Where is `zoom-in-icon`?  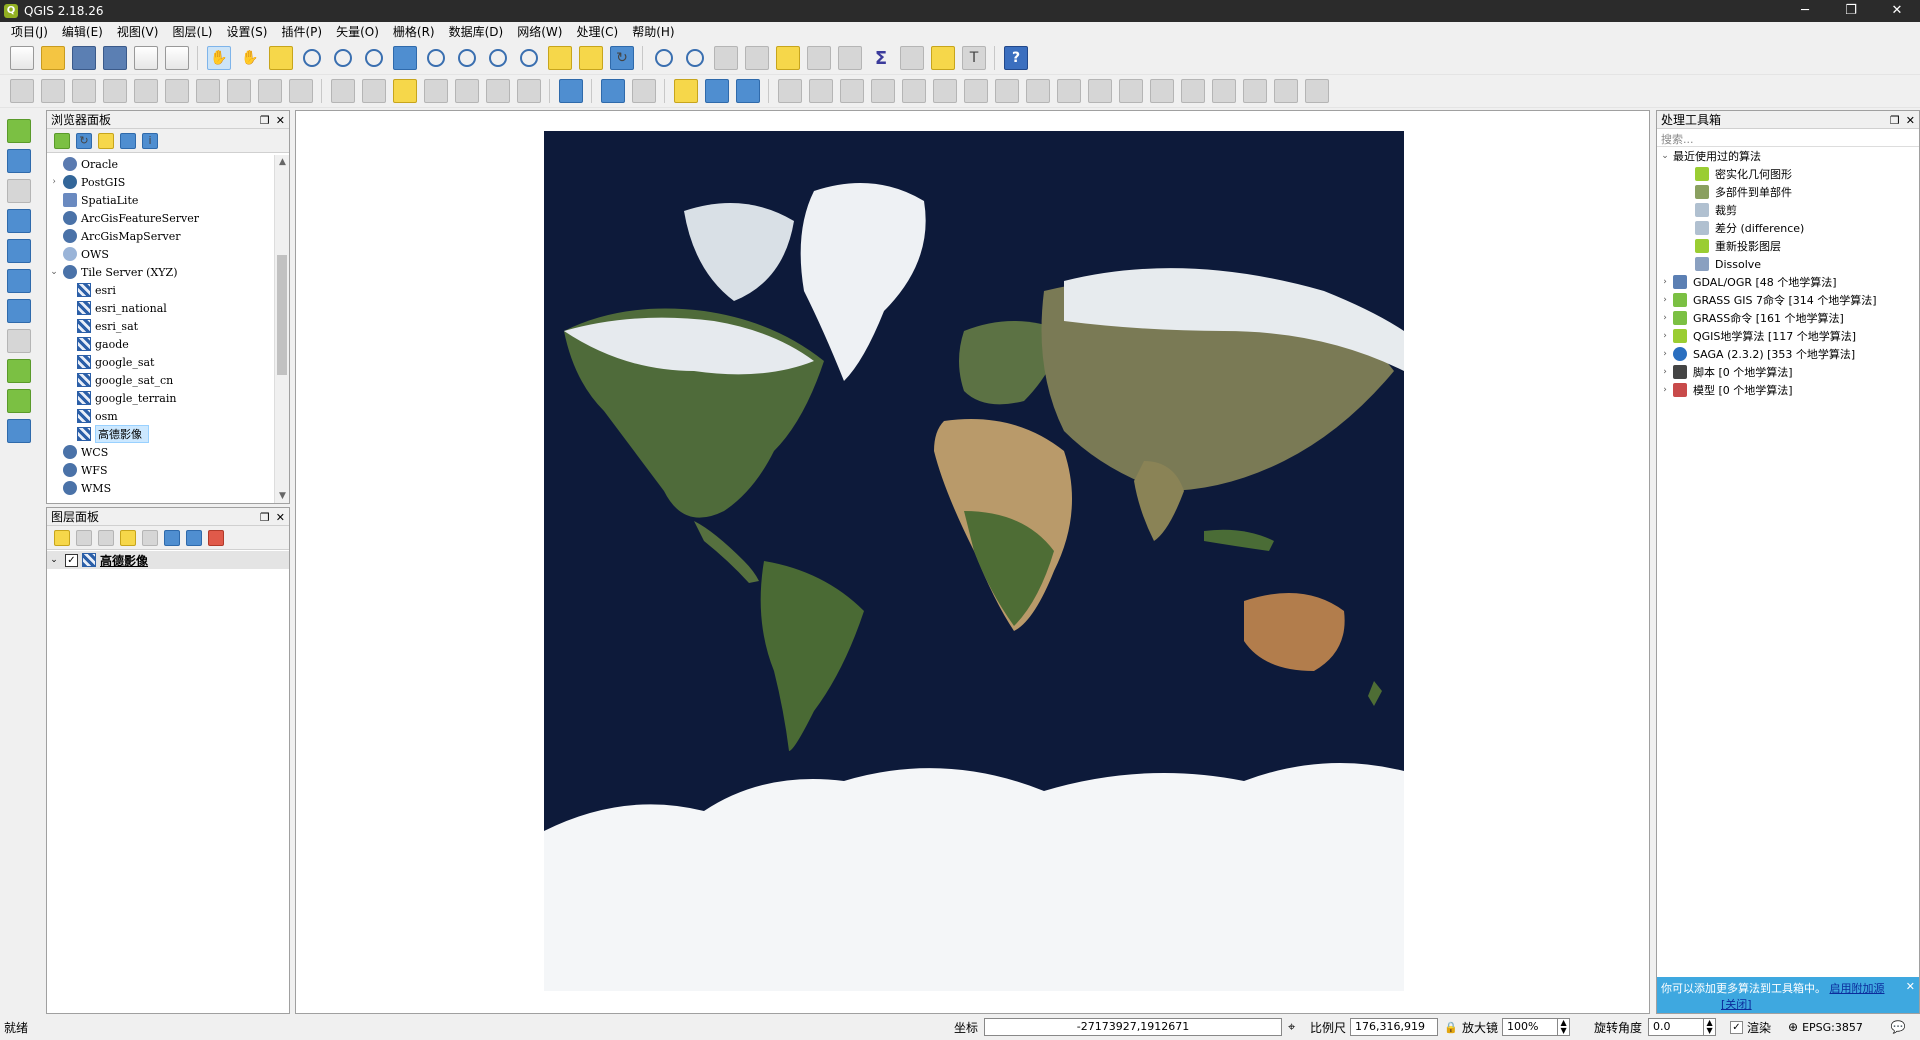 zoom-in-icon is located at coordinates (312, 58).